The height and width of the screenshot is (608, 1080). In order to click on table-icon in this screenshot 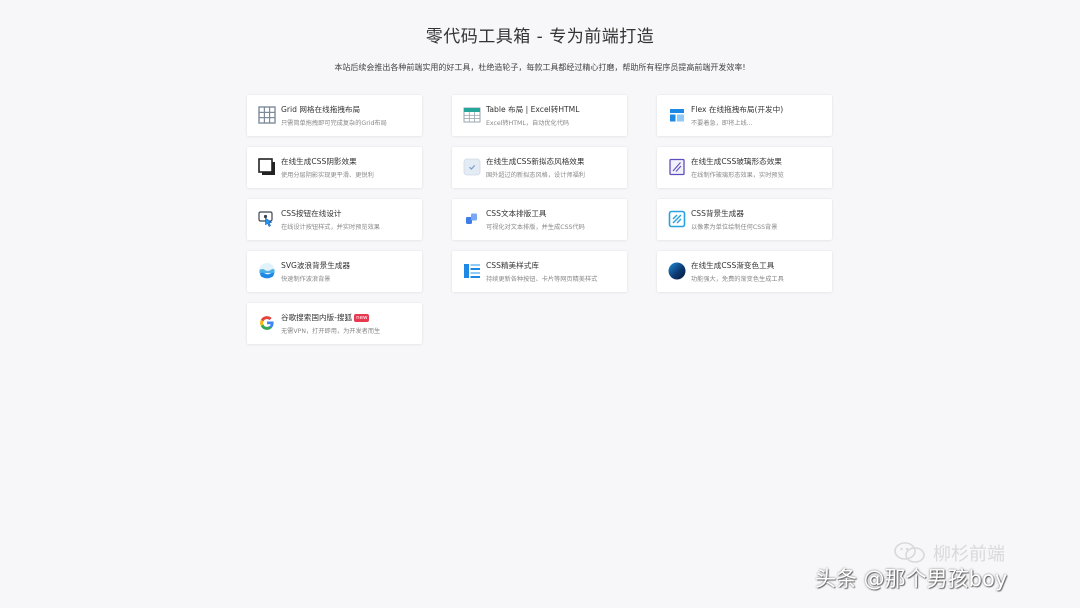, I will do `click(472, 115)`.